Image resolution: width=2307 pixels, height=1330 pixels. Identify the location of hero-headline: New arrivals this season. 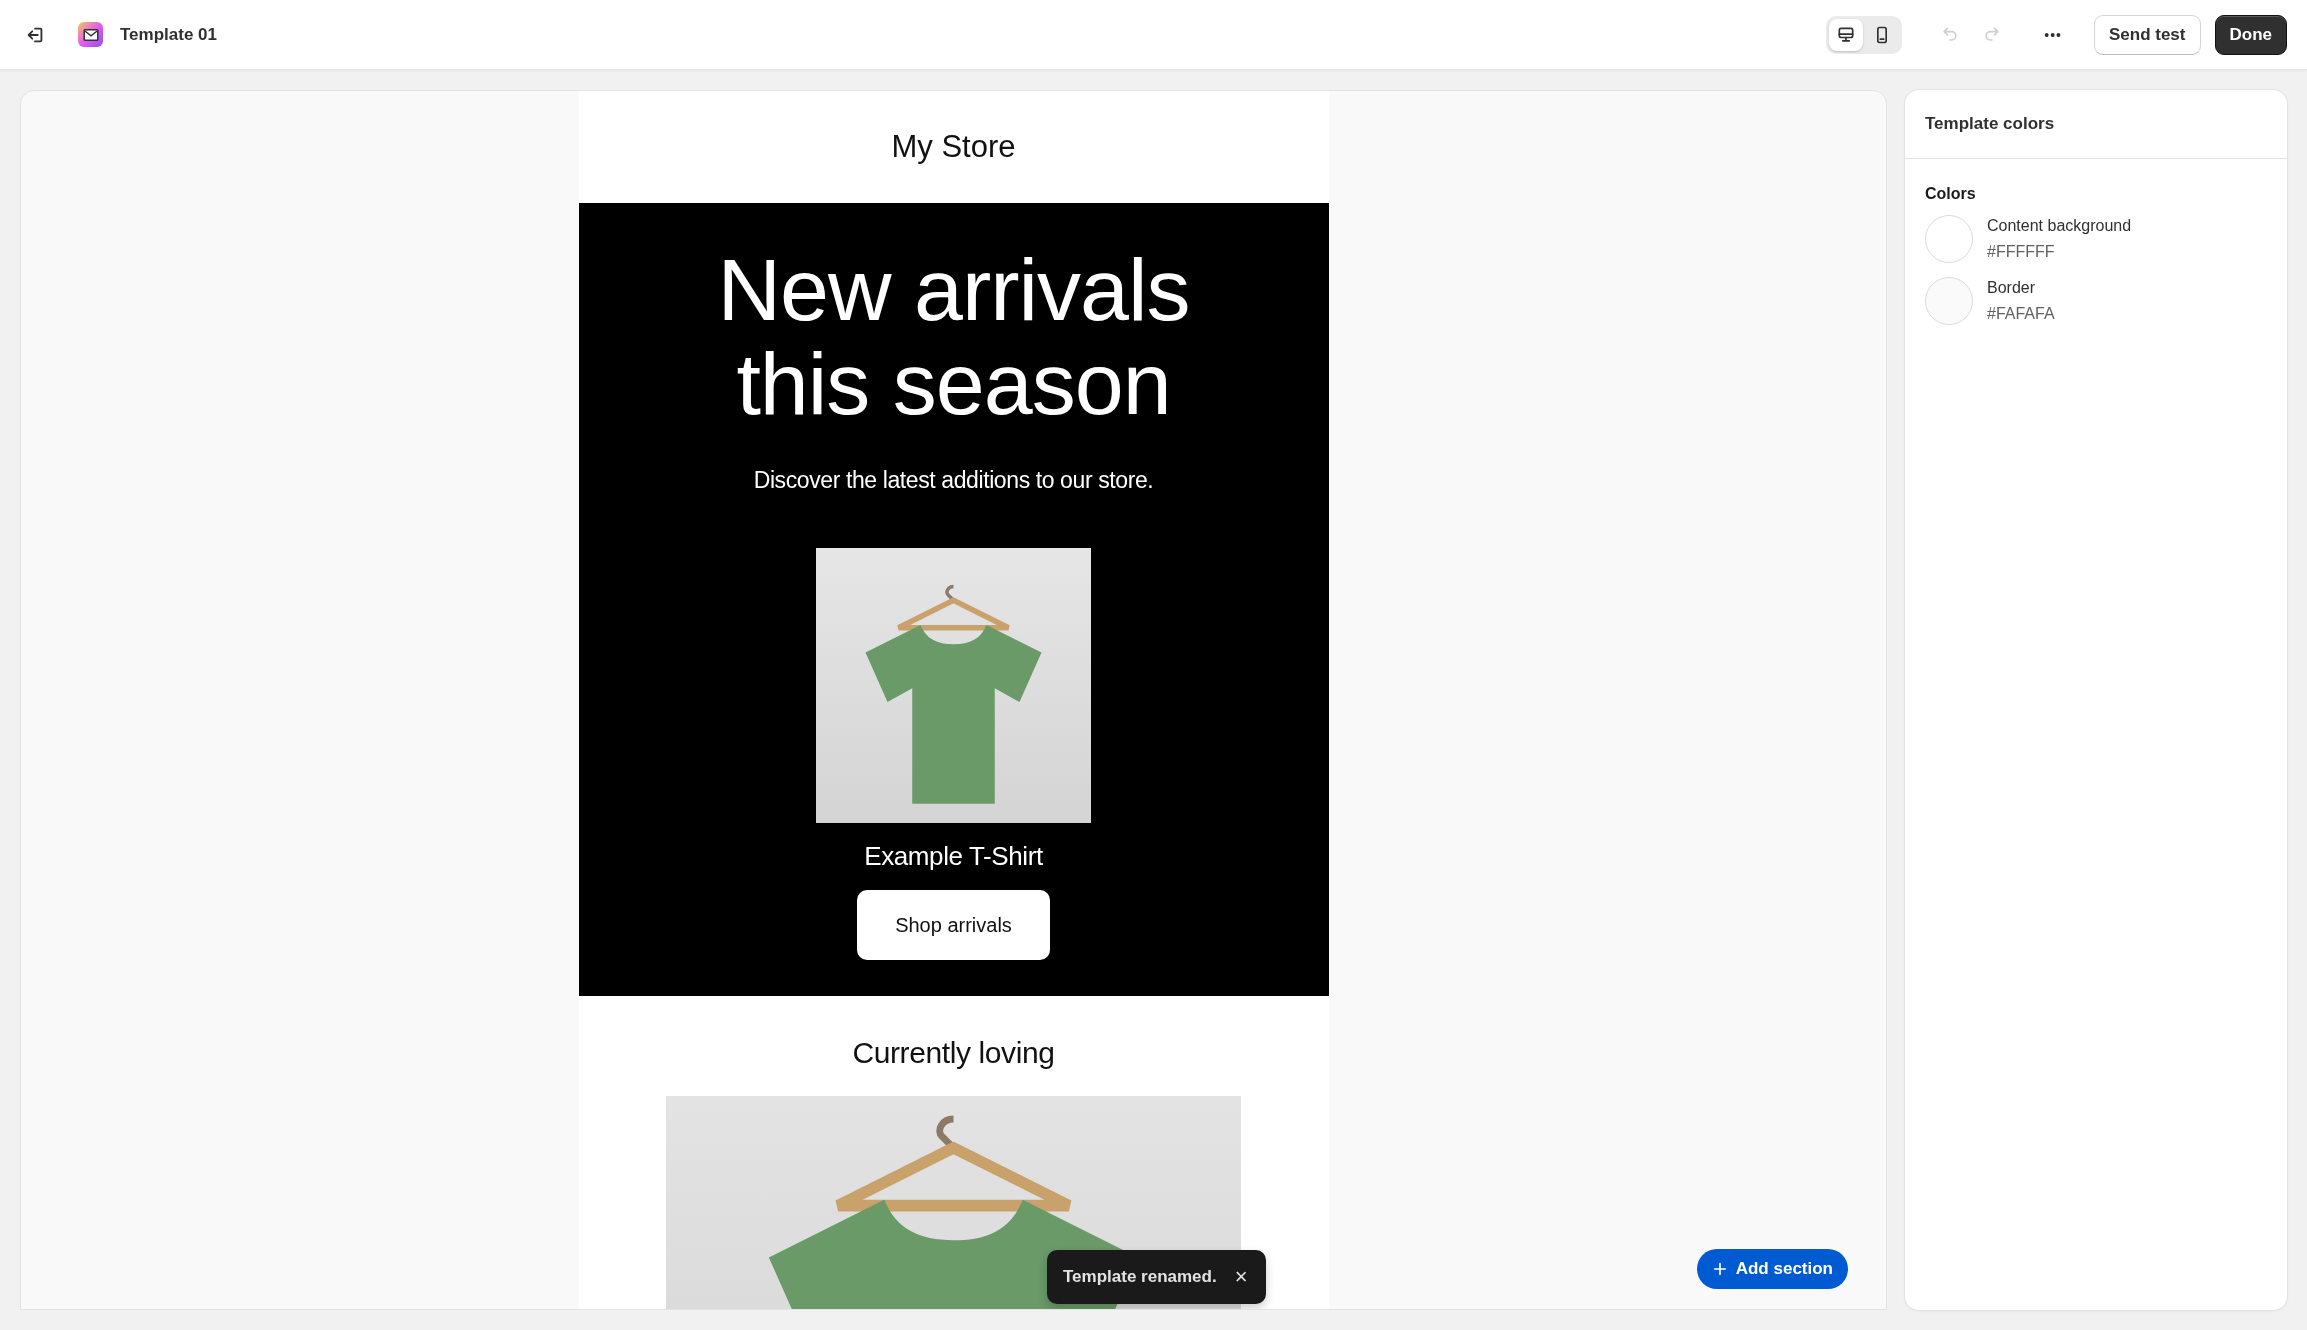
(953, 337).